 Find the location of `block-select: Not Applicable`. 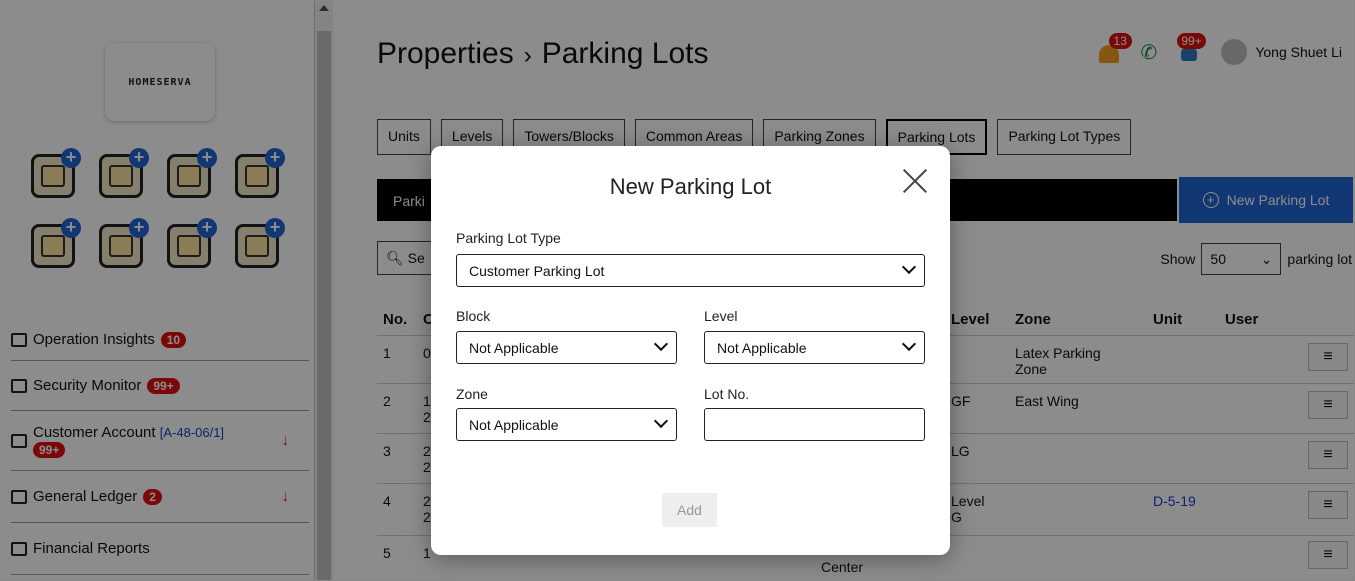

block-select: Not Applicable is located at coordinates (566, 347).